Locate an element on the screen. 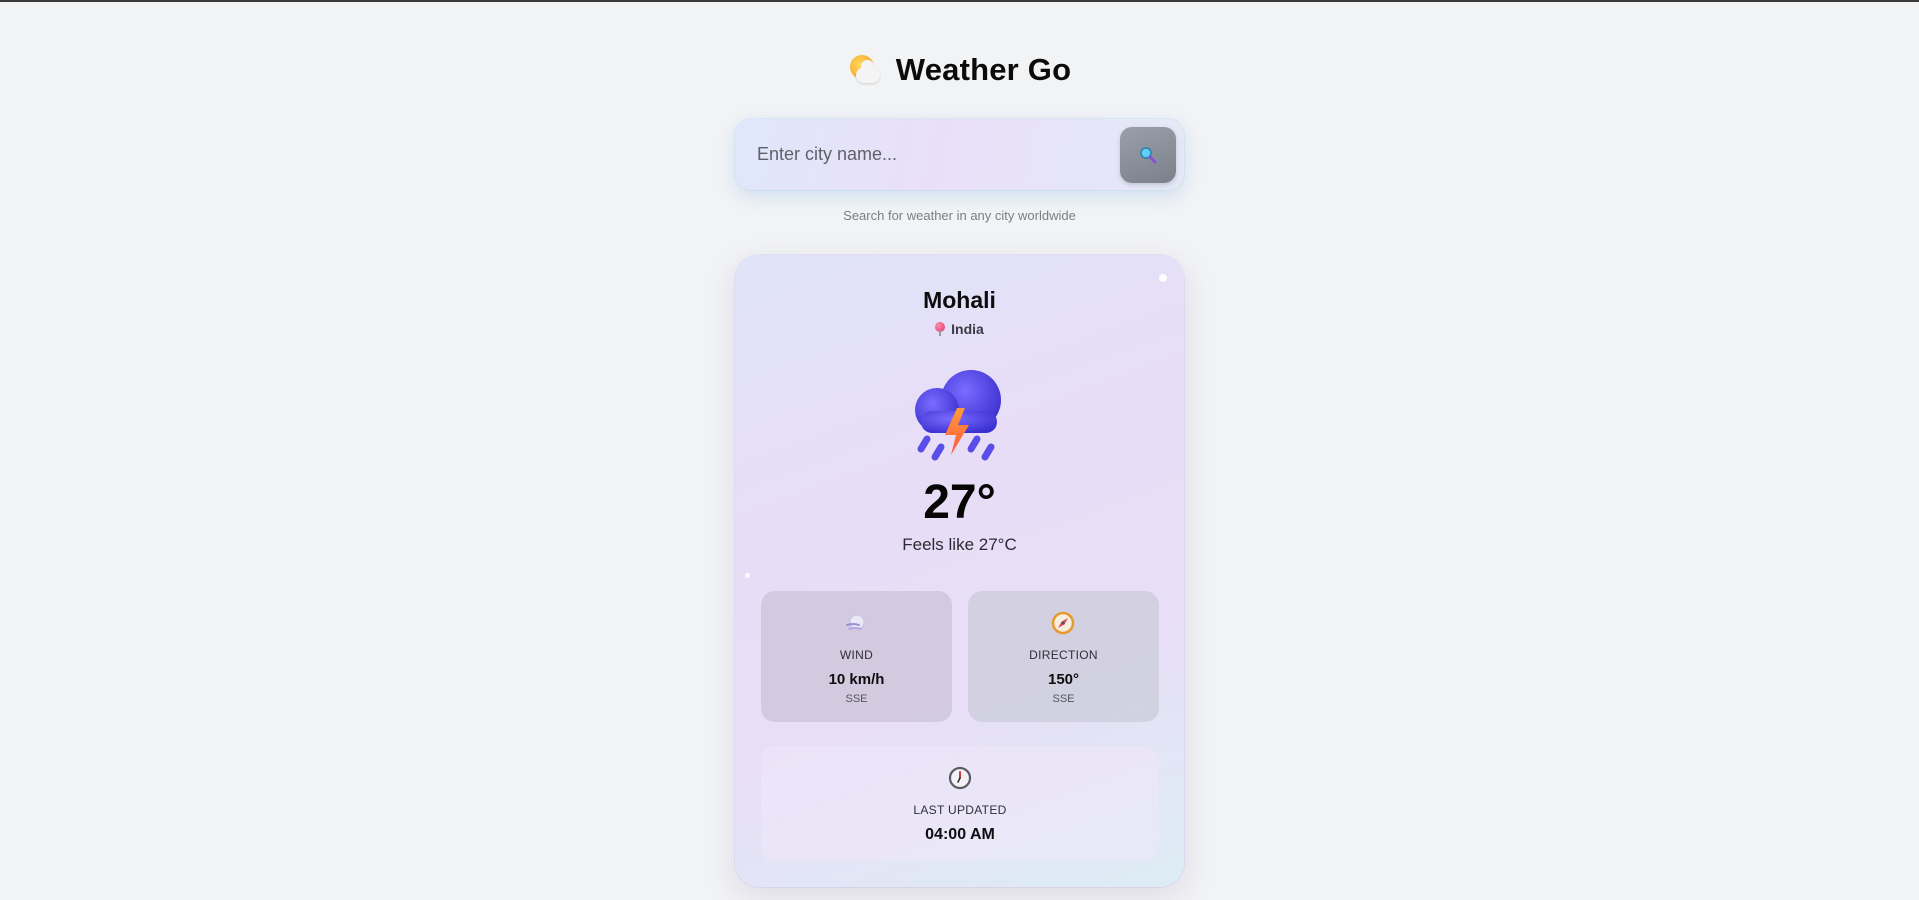 Image resolution: width=1919 pixels, height=900 pixels. location-row: India is located at coordinates (959, 329).